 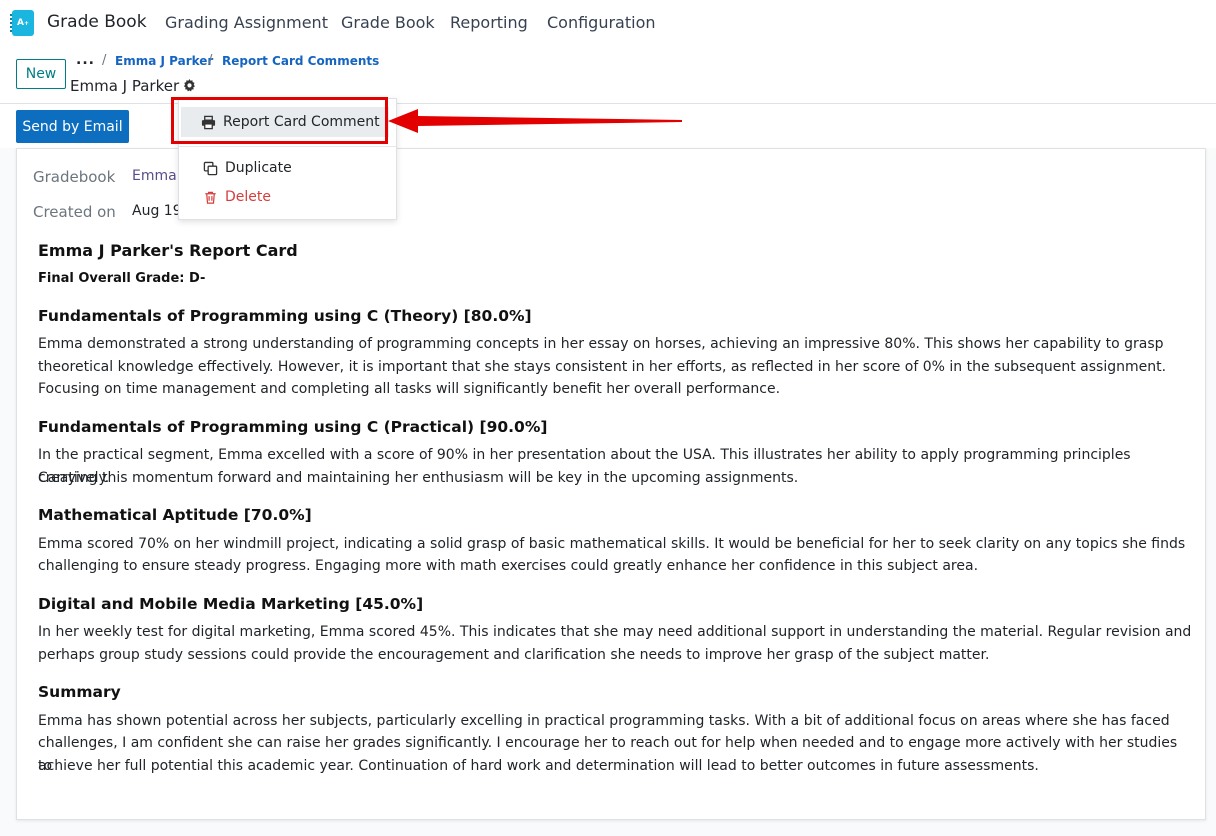 What do you see at coordinates (210, 197) in the screenshot?
I see `trash-icon` at bounding box center [210, 197].